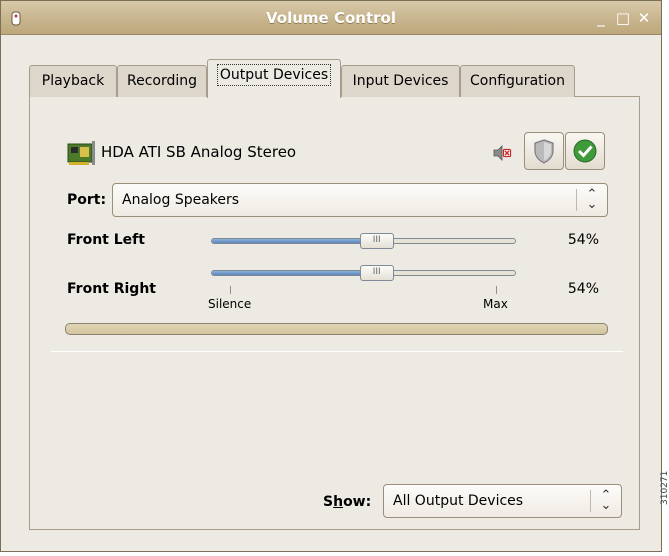 This screenshot has width=669, height=556. I want to click on tab-label: Output Devices, so click(274, 75).